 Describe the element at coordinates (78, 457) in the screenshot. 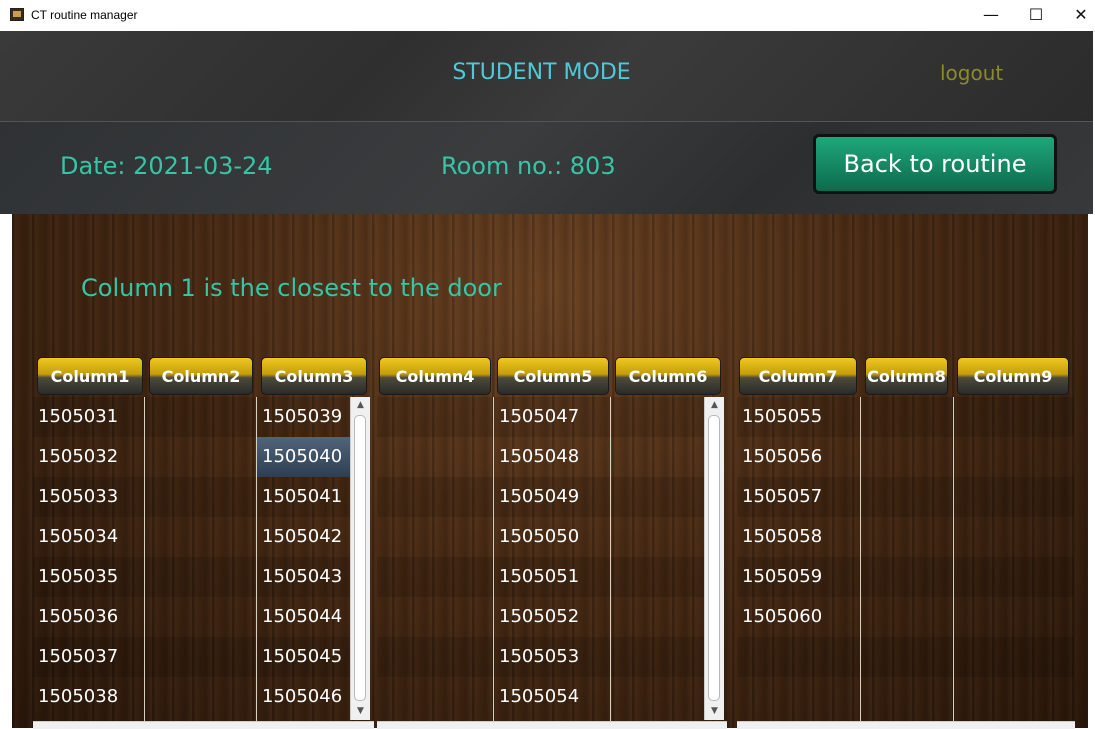

I see `seat-cell: 1505032` at that location.